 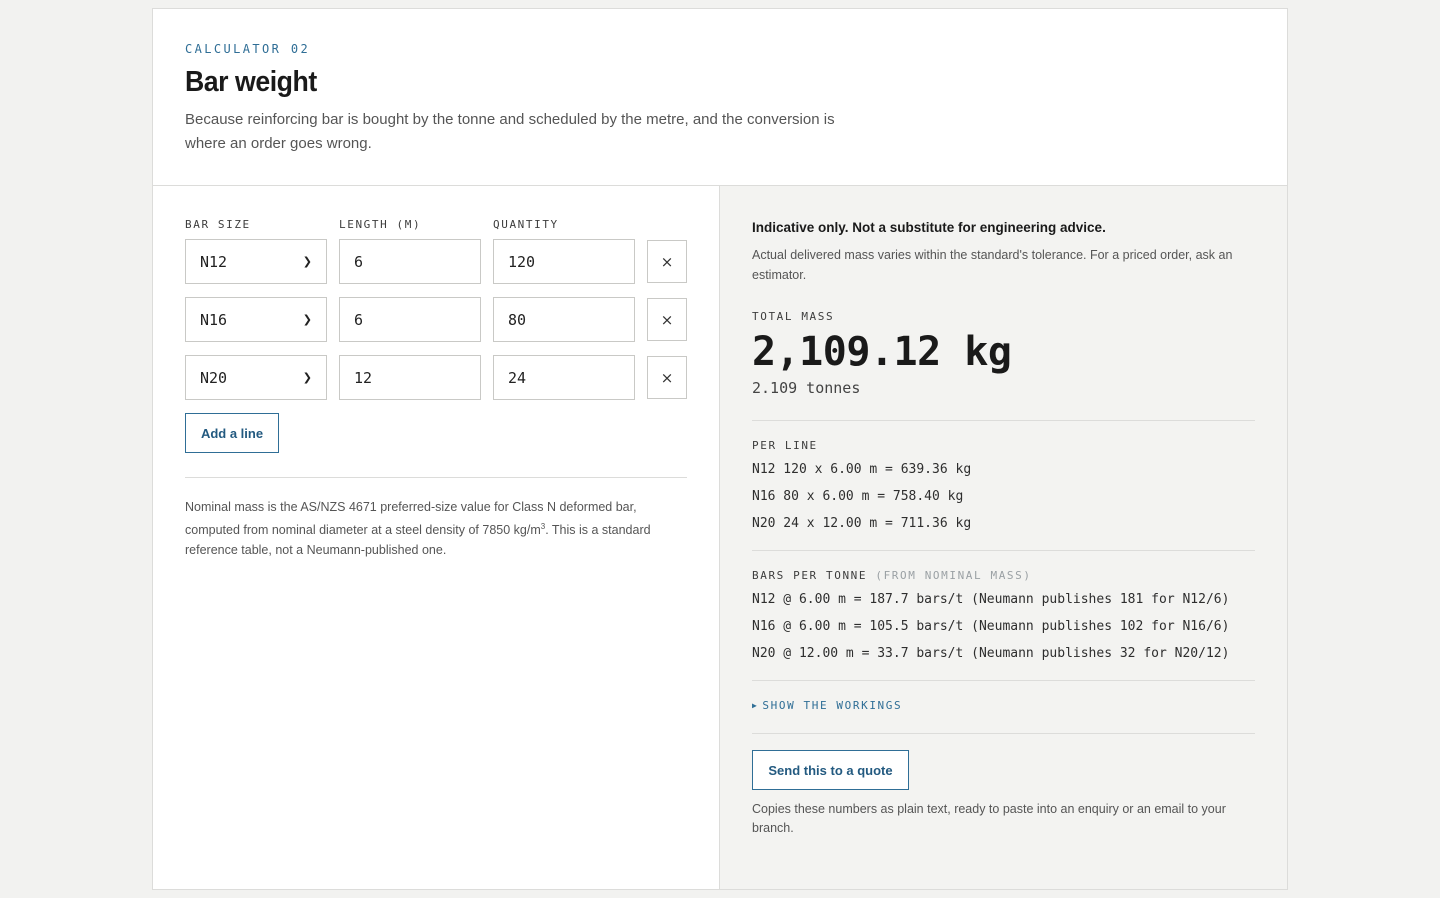 I want to click on bar-size-value: N12, so click(x=214, y=261).